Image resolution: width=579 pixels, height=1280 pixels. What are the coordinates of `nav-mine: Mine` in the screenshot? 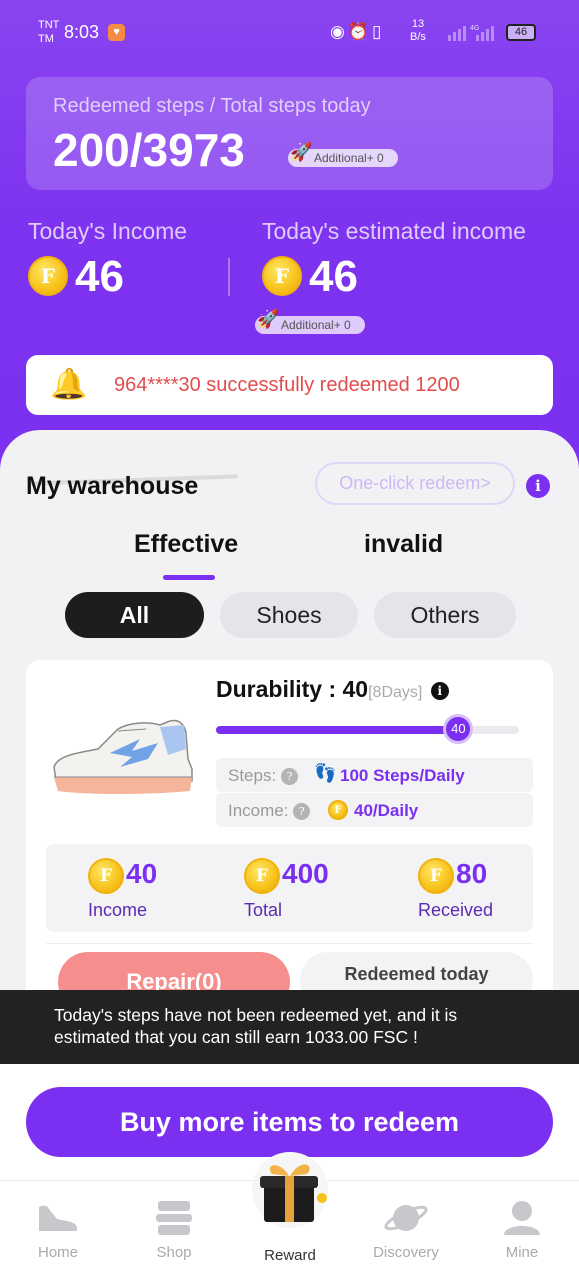 It's located at (522, 1230).